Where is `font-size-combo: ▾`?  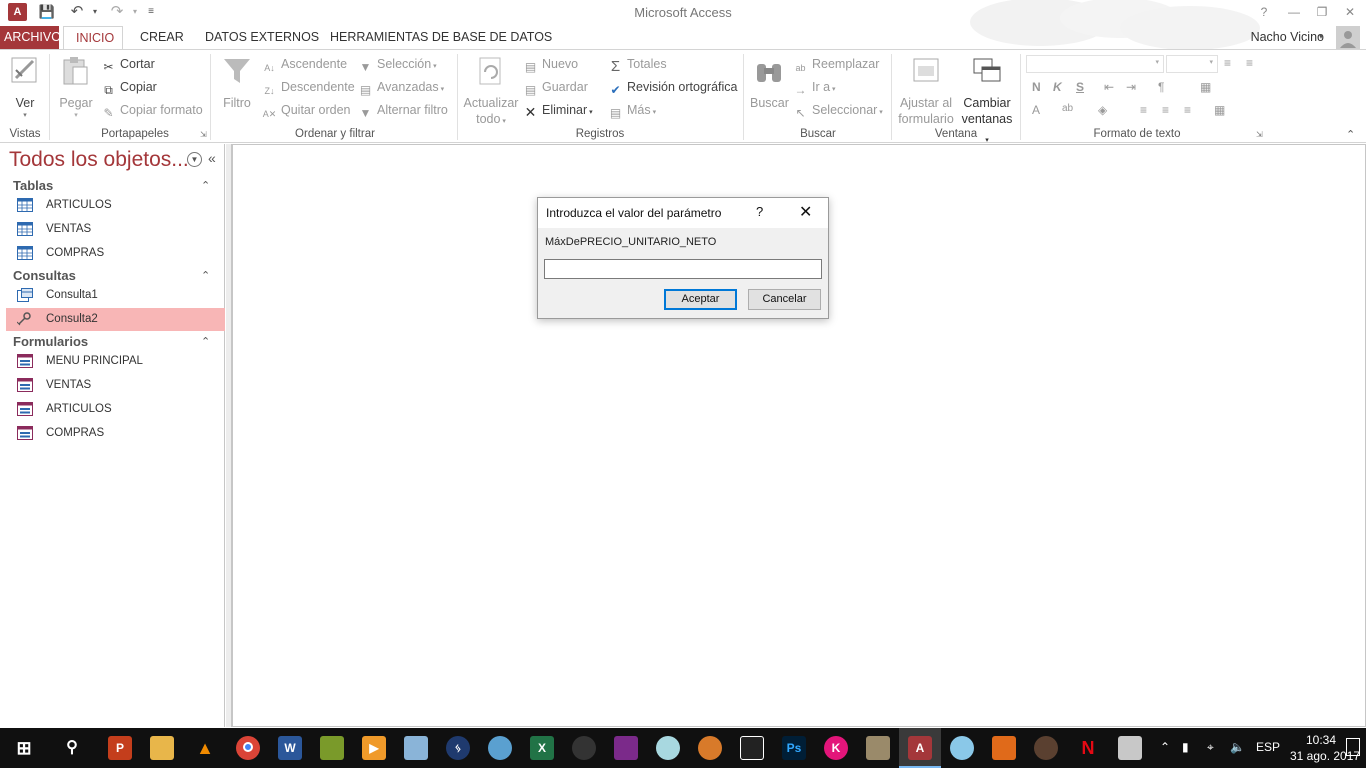 font-size-combo: ▾ is located at coordinates (1192, 64).